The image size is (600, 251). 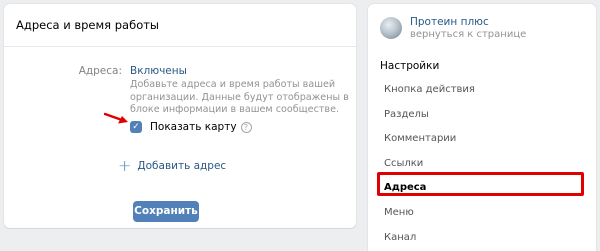 I want to click on addresses-status-dropdown: Включены, so click(x=158, y=71).